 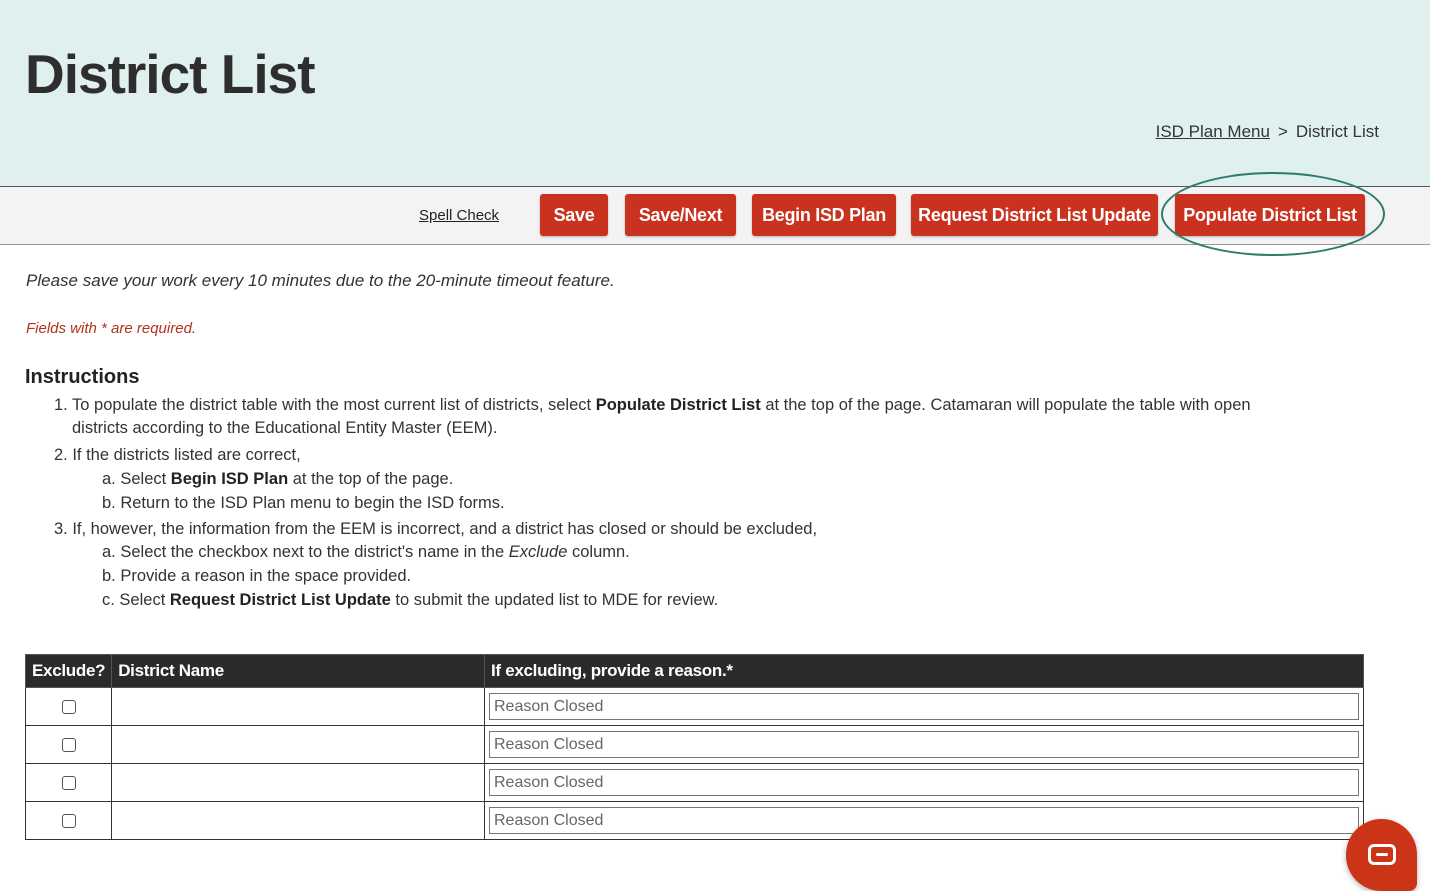 What do you see at coordinates (170, 74) in the screenshot?
I see `page-title: District List` at bounding box center [170, 74].